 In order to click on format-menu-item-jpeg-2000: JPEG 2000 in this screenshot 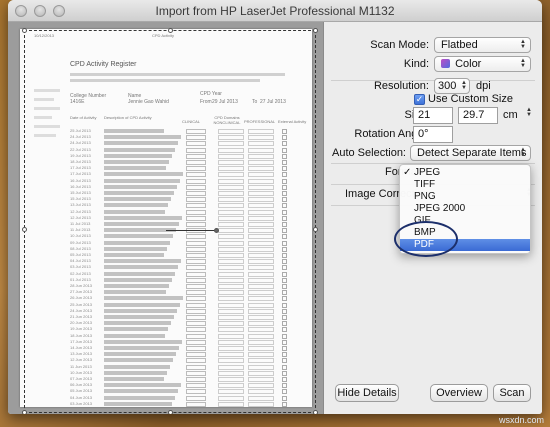, I will do `click(465, 209)`.